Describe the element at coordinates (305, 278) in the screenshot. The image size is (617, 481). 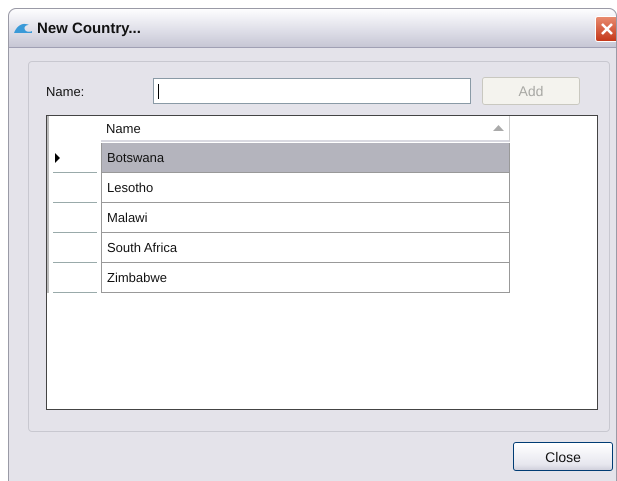
I see `table-cell: Zimbabwe` at that location.